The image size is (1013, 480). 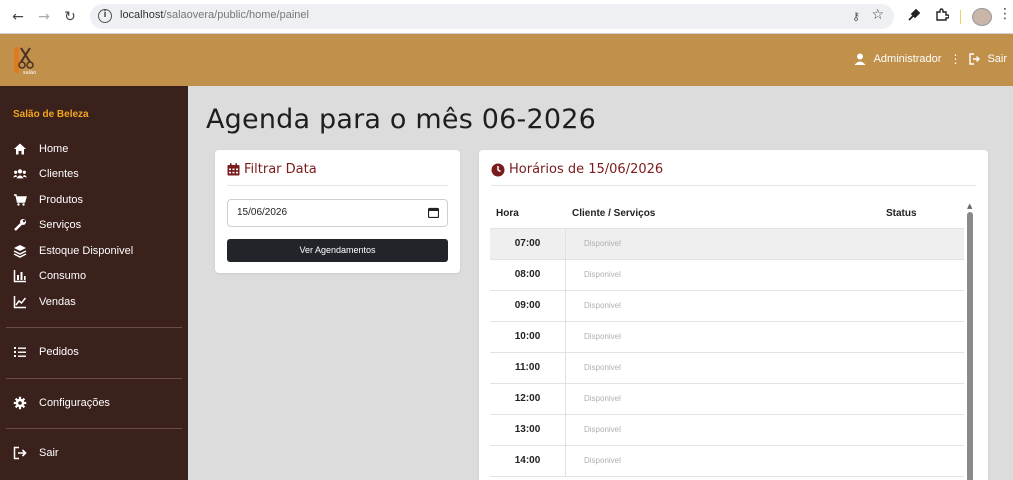 I want to click on column-header-cliente: Cliente / Serviços, so click(x=614, y=213).